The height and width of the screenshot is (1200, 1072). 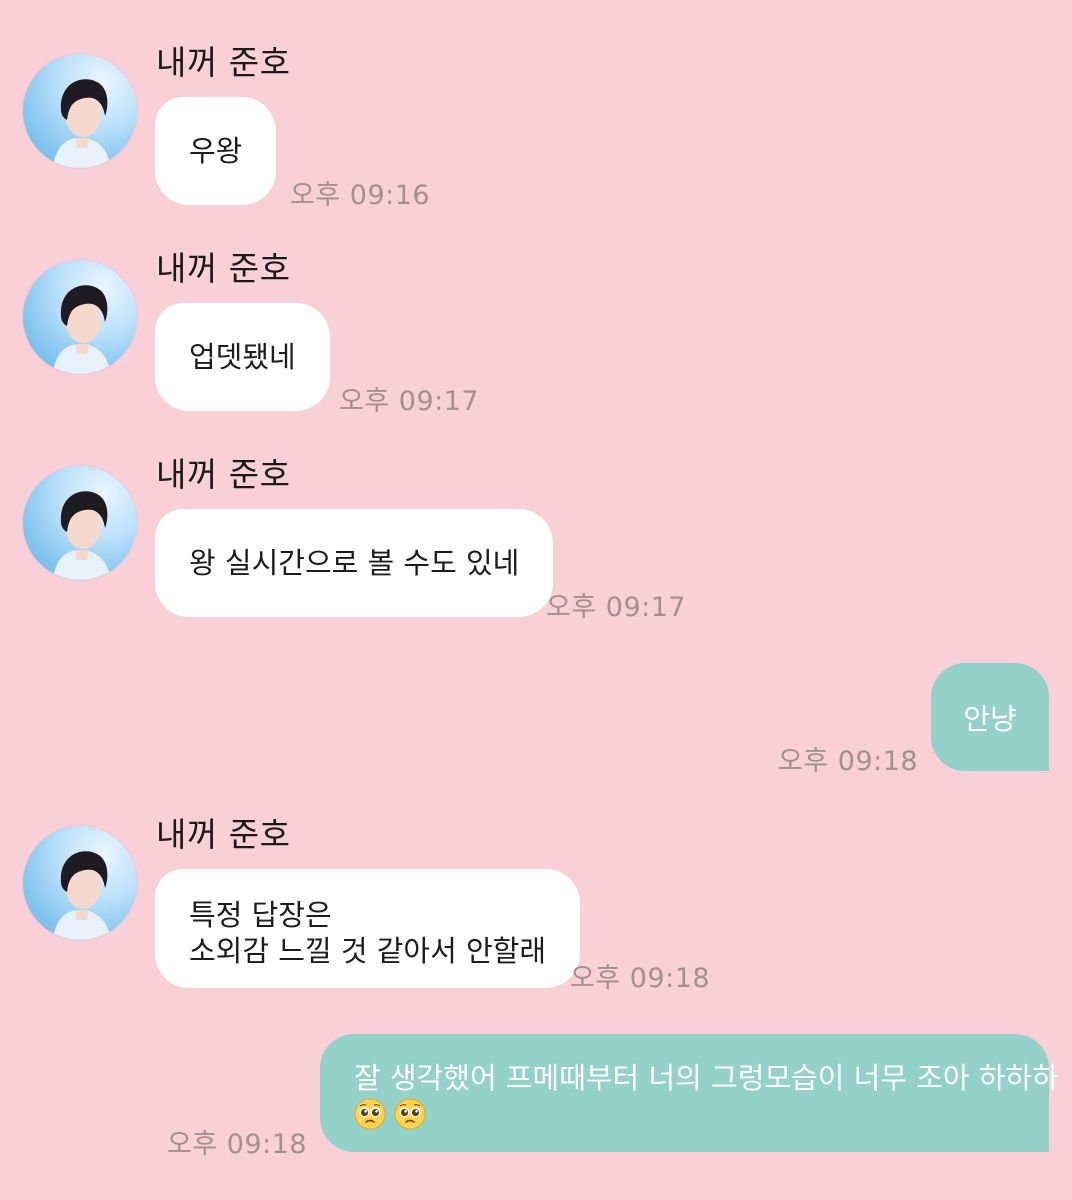 What do you see at coordinates (368, 951) in the screenshot?
I see `message-line: 소외감 느낄 것 같아서 안할래` at bounding box center [368, 951].